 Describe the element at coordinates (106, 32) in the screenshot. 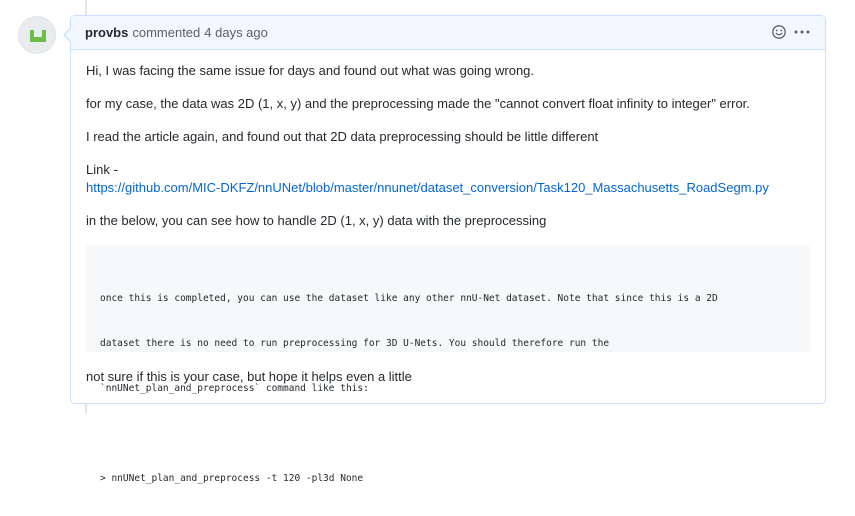

I see `author-link: provbs` at that location.